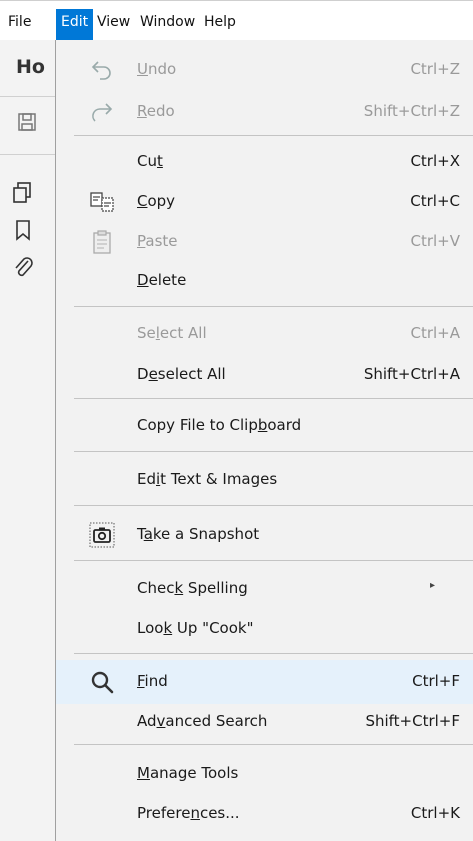 The height and width of the screenshot is (841, 473). I want to click on pages-icon, so click(24, 192).